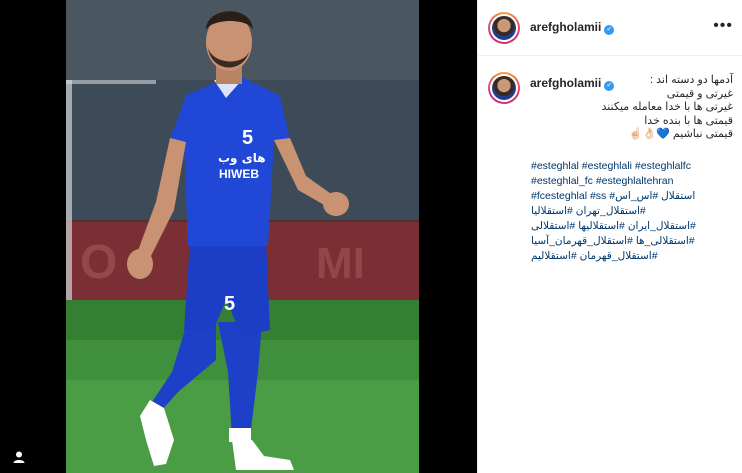  Describe the element at coordinates (667, 107) in the screenshot. I see `caption-line: غیرتی ها با خدا معامله میکنند` at that location.